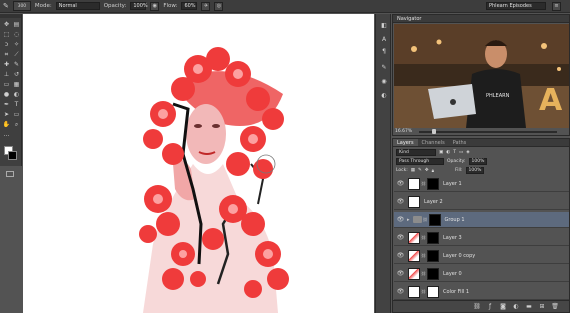 This screenshot has height=313, width=570. I want to click on filter-shape-icon: ▭, so click(461, 152).